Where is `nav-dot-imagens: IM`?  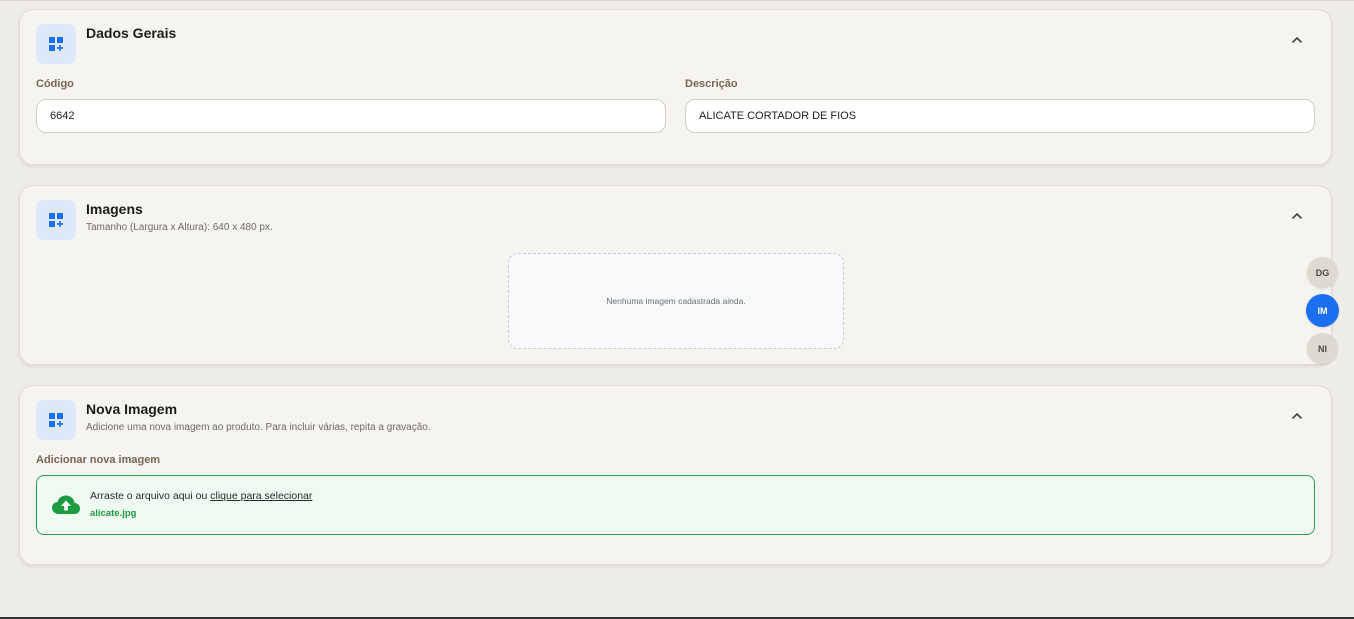
nav-dot-imagens: IM is located at coordinates (1322, 310).